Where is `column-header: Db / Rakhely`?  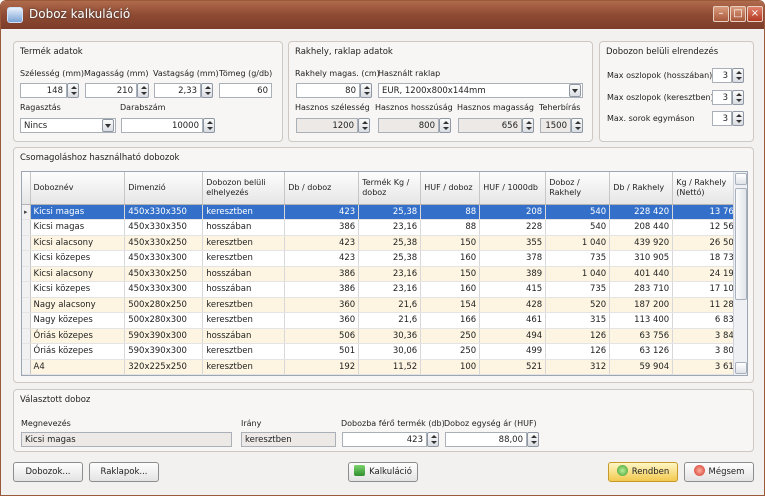 column-header: Db / Rakhely is located at coordinates (641, 188).